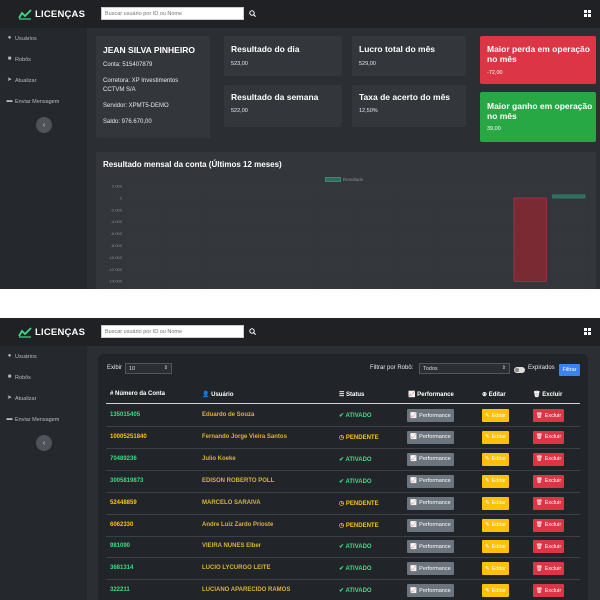 The image size is (600, 600). Describe the element at coordinates (26, 356) in the screenshot. I see `sidebar-item-label: Usuários` at that location.